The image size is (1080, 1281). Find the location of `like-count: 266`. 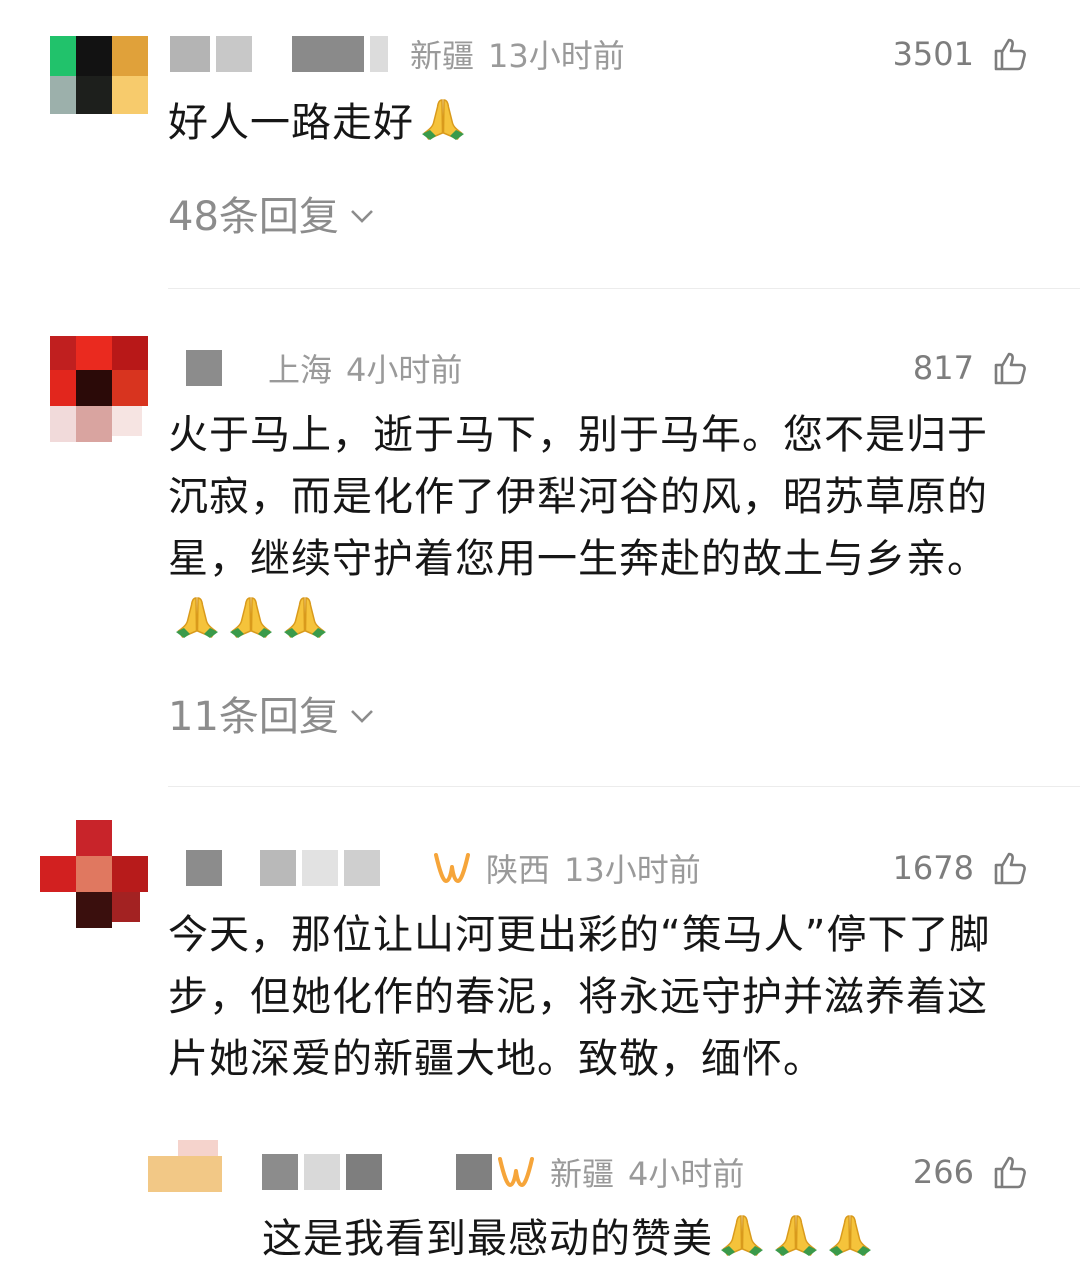

like-count: 266 is located at coordinates (943, 1172).